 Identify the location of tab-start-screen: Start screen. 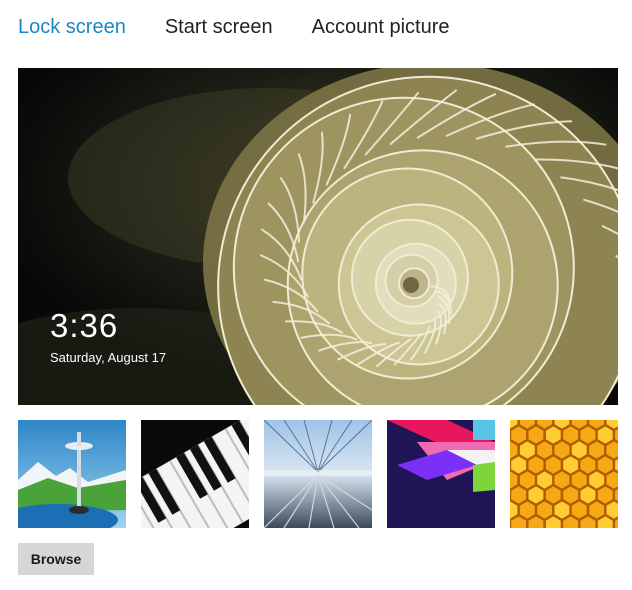
(219, 27).